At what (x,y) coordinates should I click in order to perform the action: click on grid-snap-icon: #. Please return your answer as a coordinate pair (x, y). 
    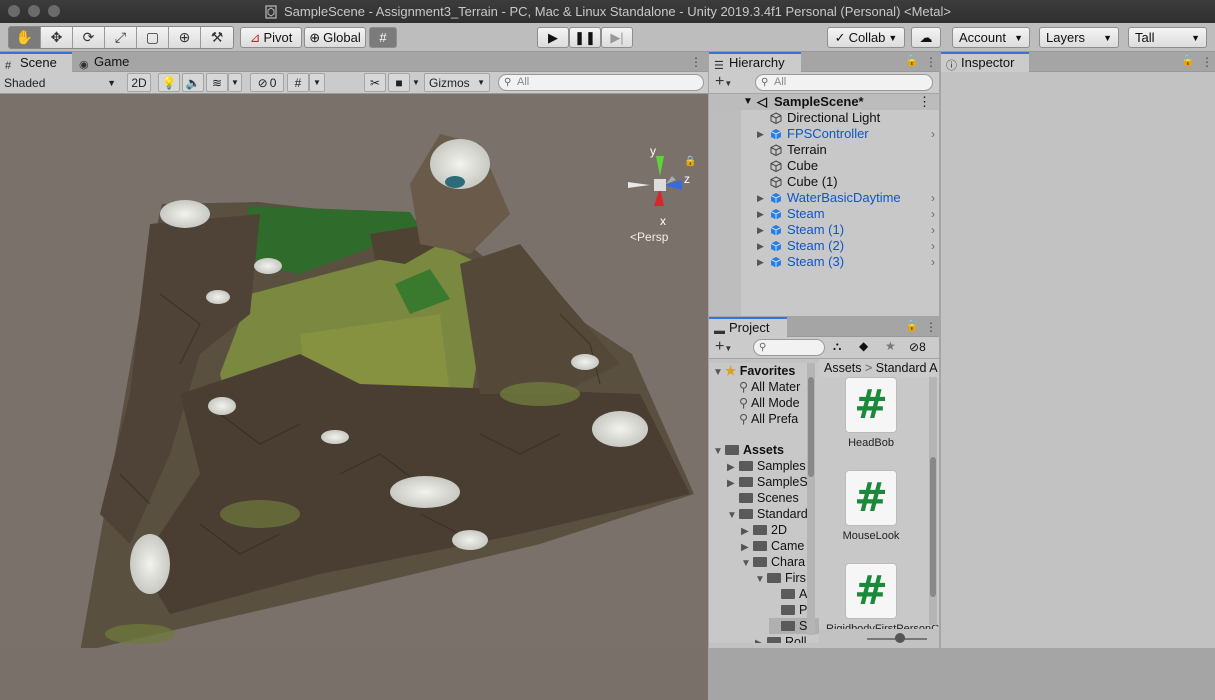
    Looking at the image, I should click on (298, 82).